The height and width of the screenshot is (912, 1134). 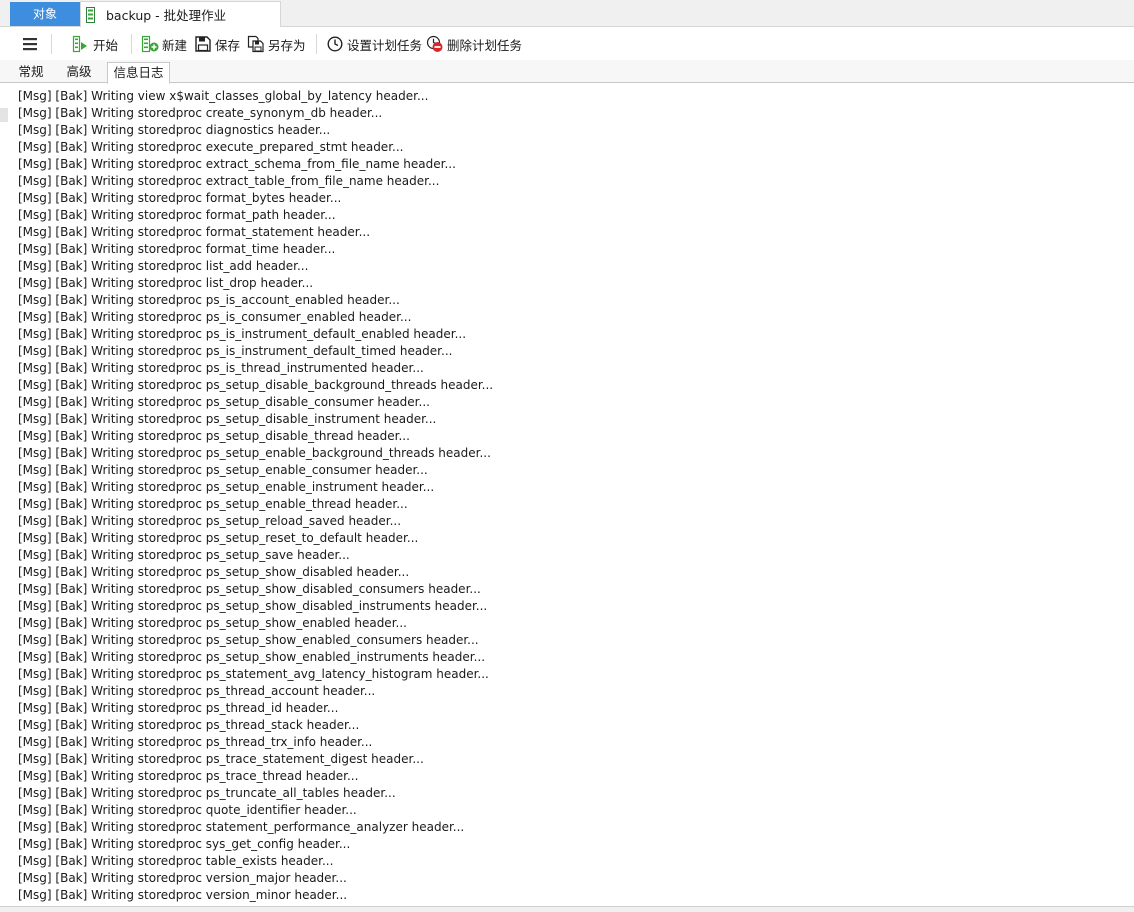 What do you see at coordinates (30, 44) in the screenshot?
I see `menu-icon` at bounding box center [30, 44].